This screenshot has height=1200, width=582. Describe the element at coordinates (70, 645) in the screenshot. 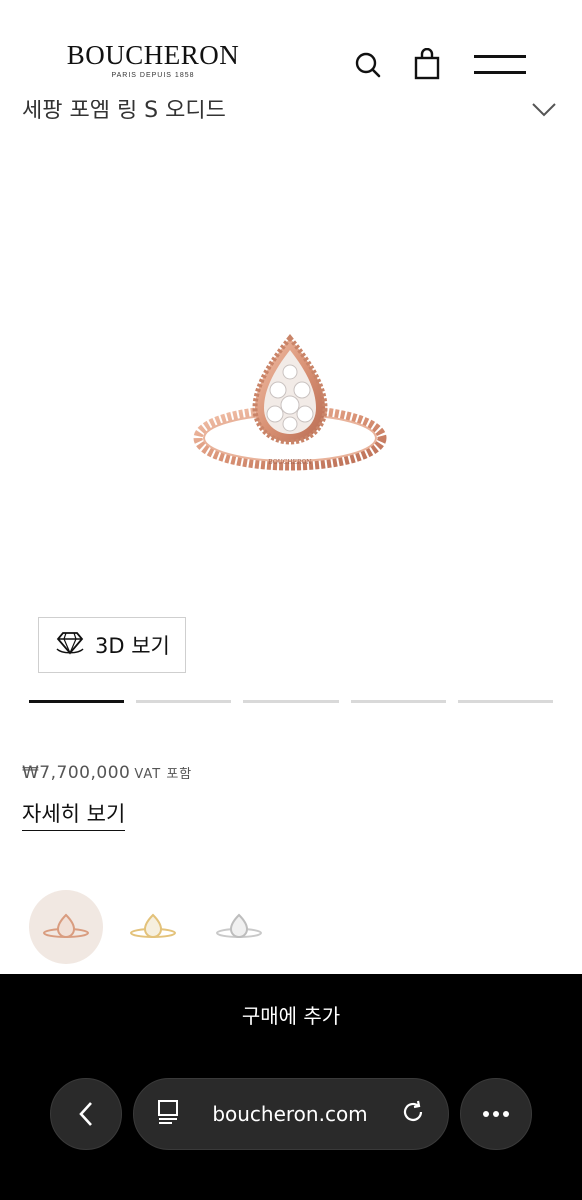

I see `diamond-rotate-icon` at that location.